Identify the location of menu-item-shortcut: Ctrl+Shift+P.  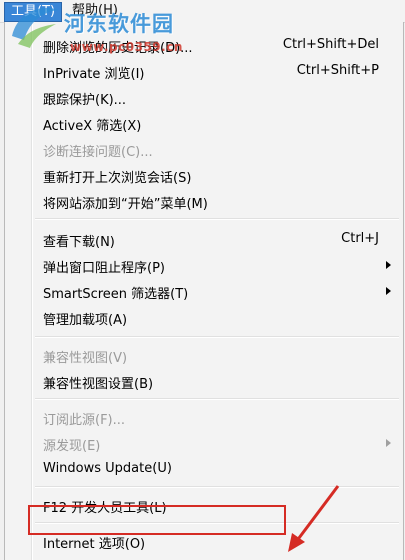
(337, 70).